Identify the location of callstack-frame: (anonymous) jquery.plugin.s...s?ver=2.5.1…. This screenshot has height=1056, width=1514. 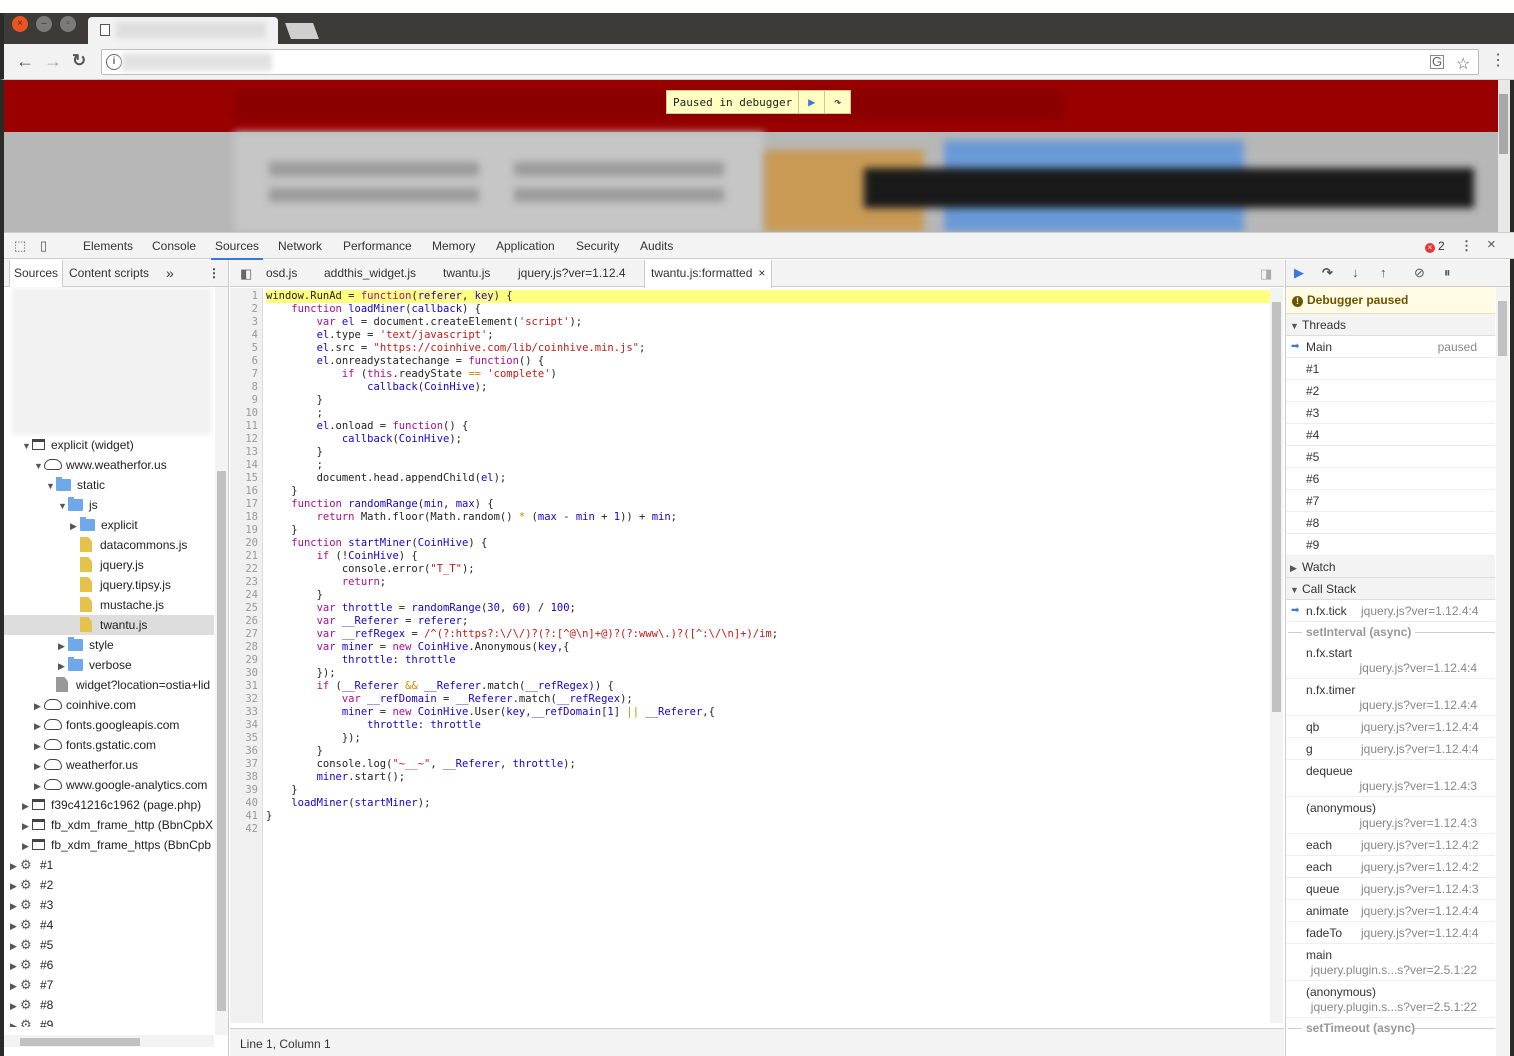
(1390, 999).